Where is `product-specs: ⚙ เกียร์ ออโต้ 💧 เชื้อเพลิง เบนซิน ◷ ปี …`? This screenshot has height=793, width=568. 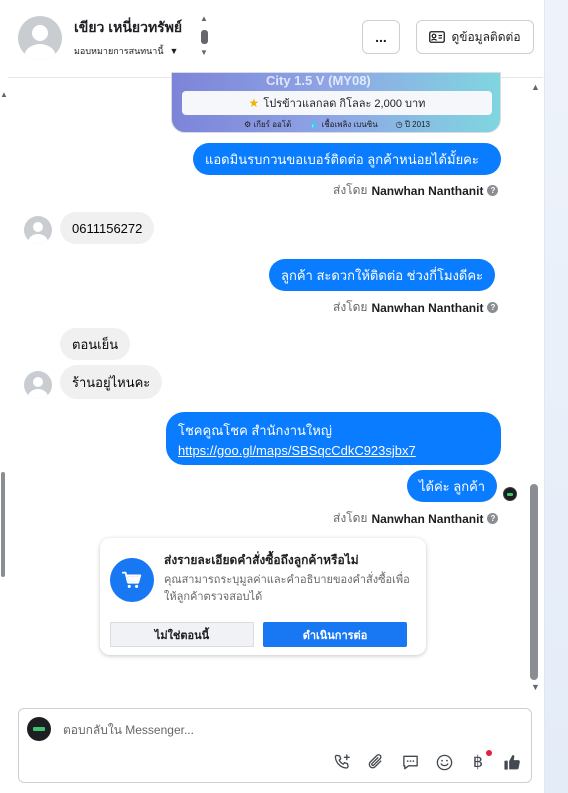
product-specs: ⚙ เกียร์ ออโต้ 💧 เชื้อเพลิง เบนซิน ◷ ปี … is located at coordinates (336, 124).